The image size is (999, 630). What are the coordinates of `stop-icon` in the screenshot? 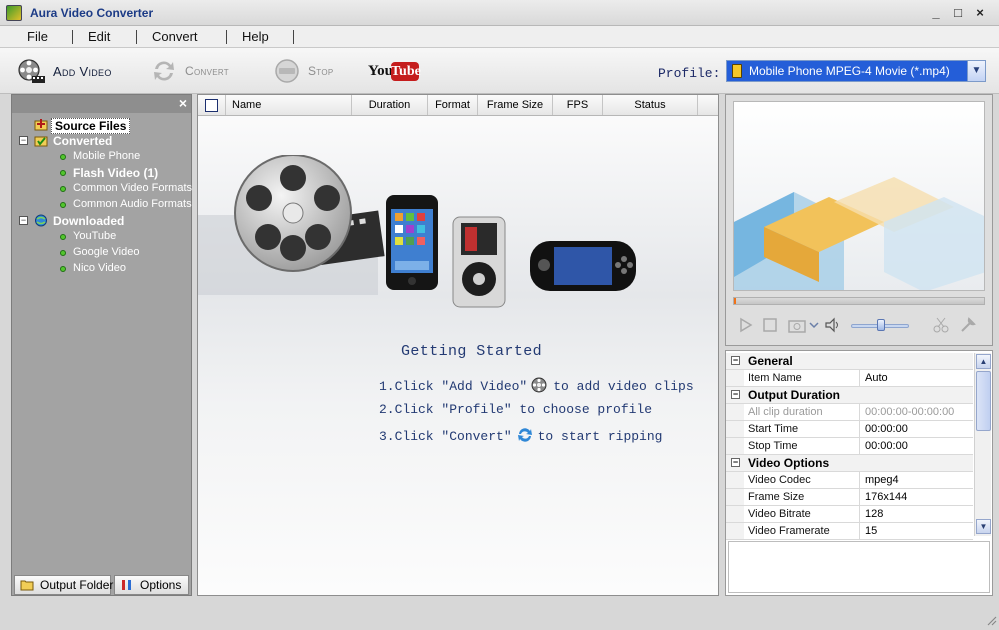 It's located at (770, 325).